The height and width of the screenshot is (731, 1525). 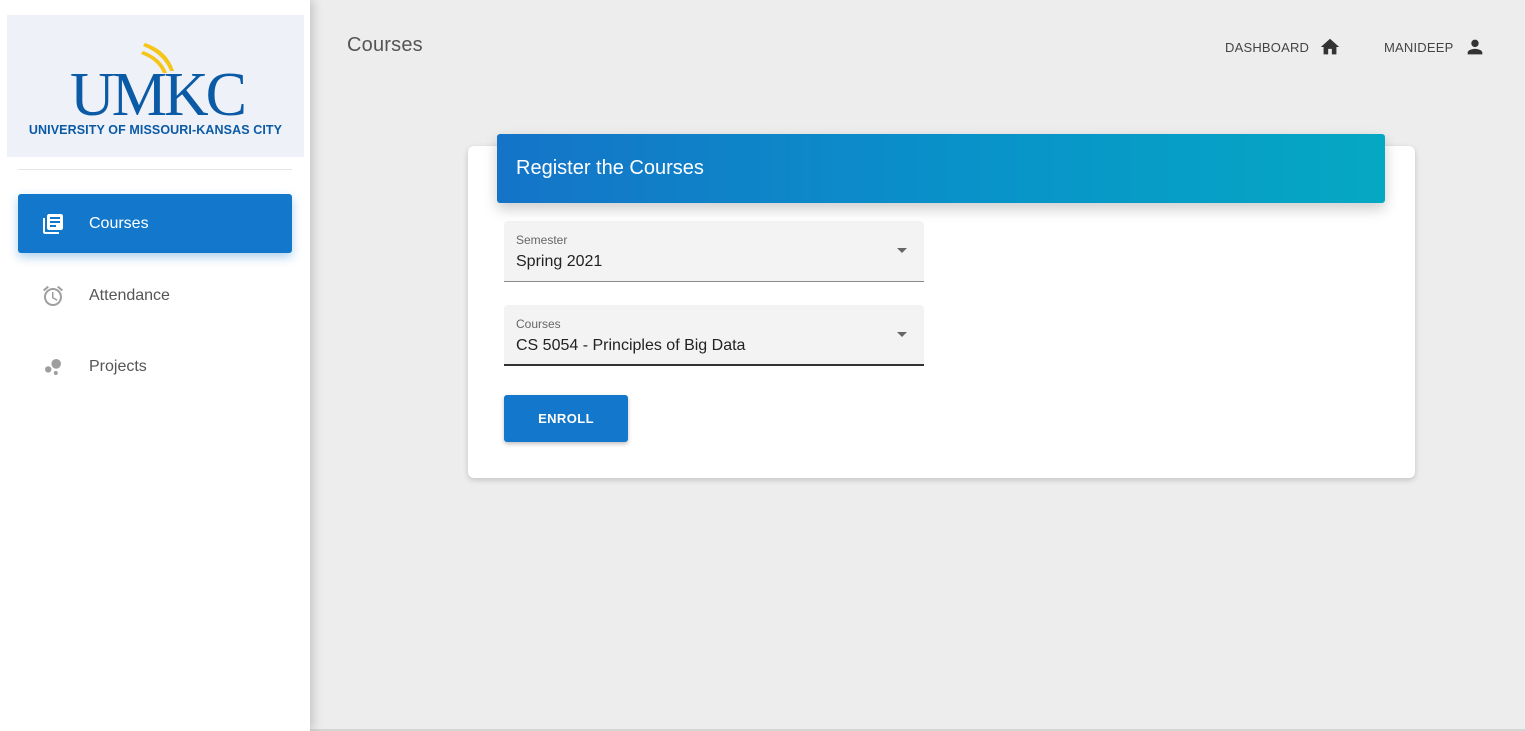 I want to click on courses-select: Courses CS 5054 - Principles of Big Data, so click(x=714, y=335).